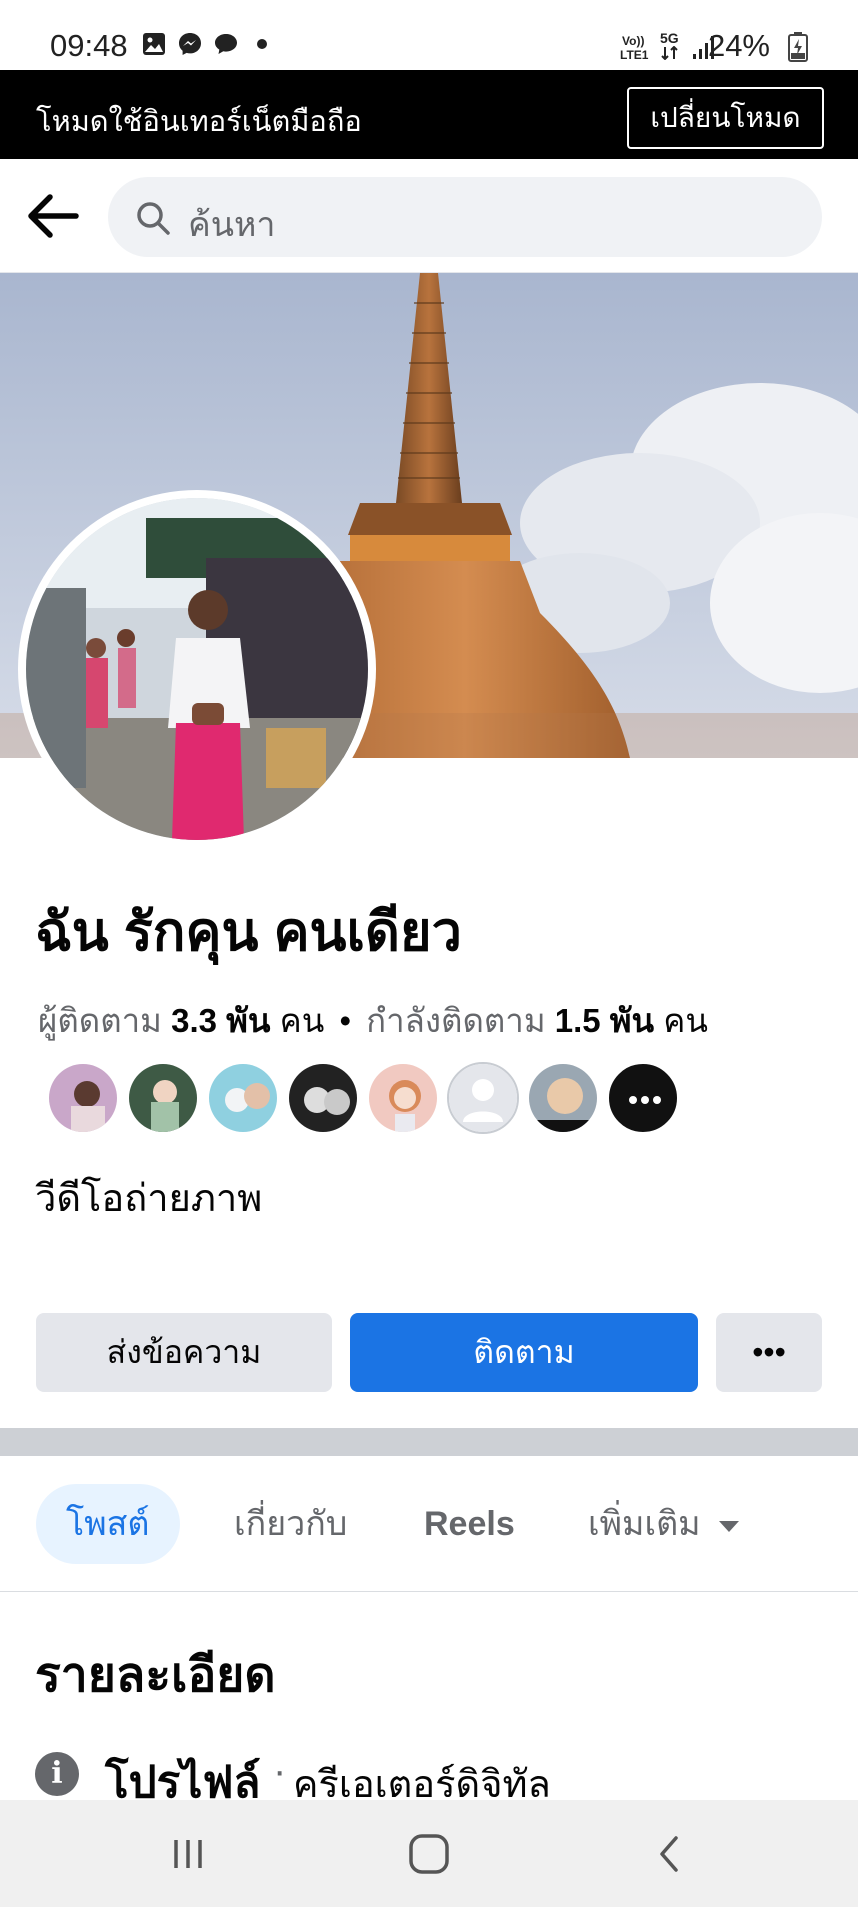 The height and width of the screenshot is (1907, 858). Describe the element at coordinates (153, 218) in the screenshot. I see `search-icon` at that location.